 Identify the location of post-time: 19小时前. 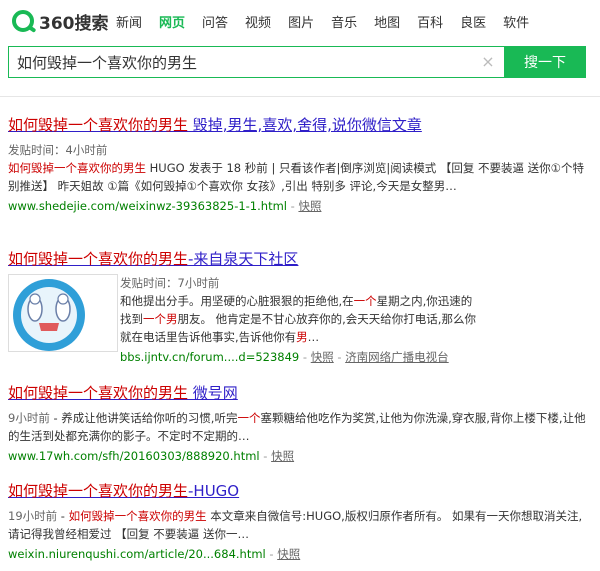
(33, 516).